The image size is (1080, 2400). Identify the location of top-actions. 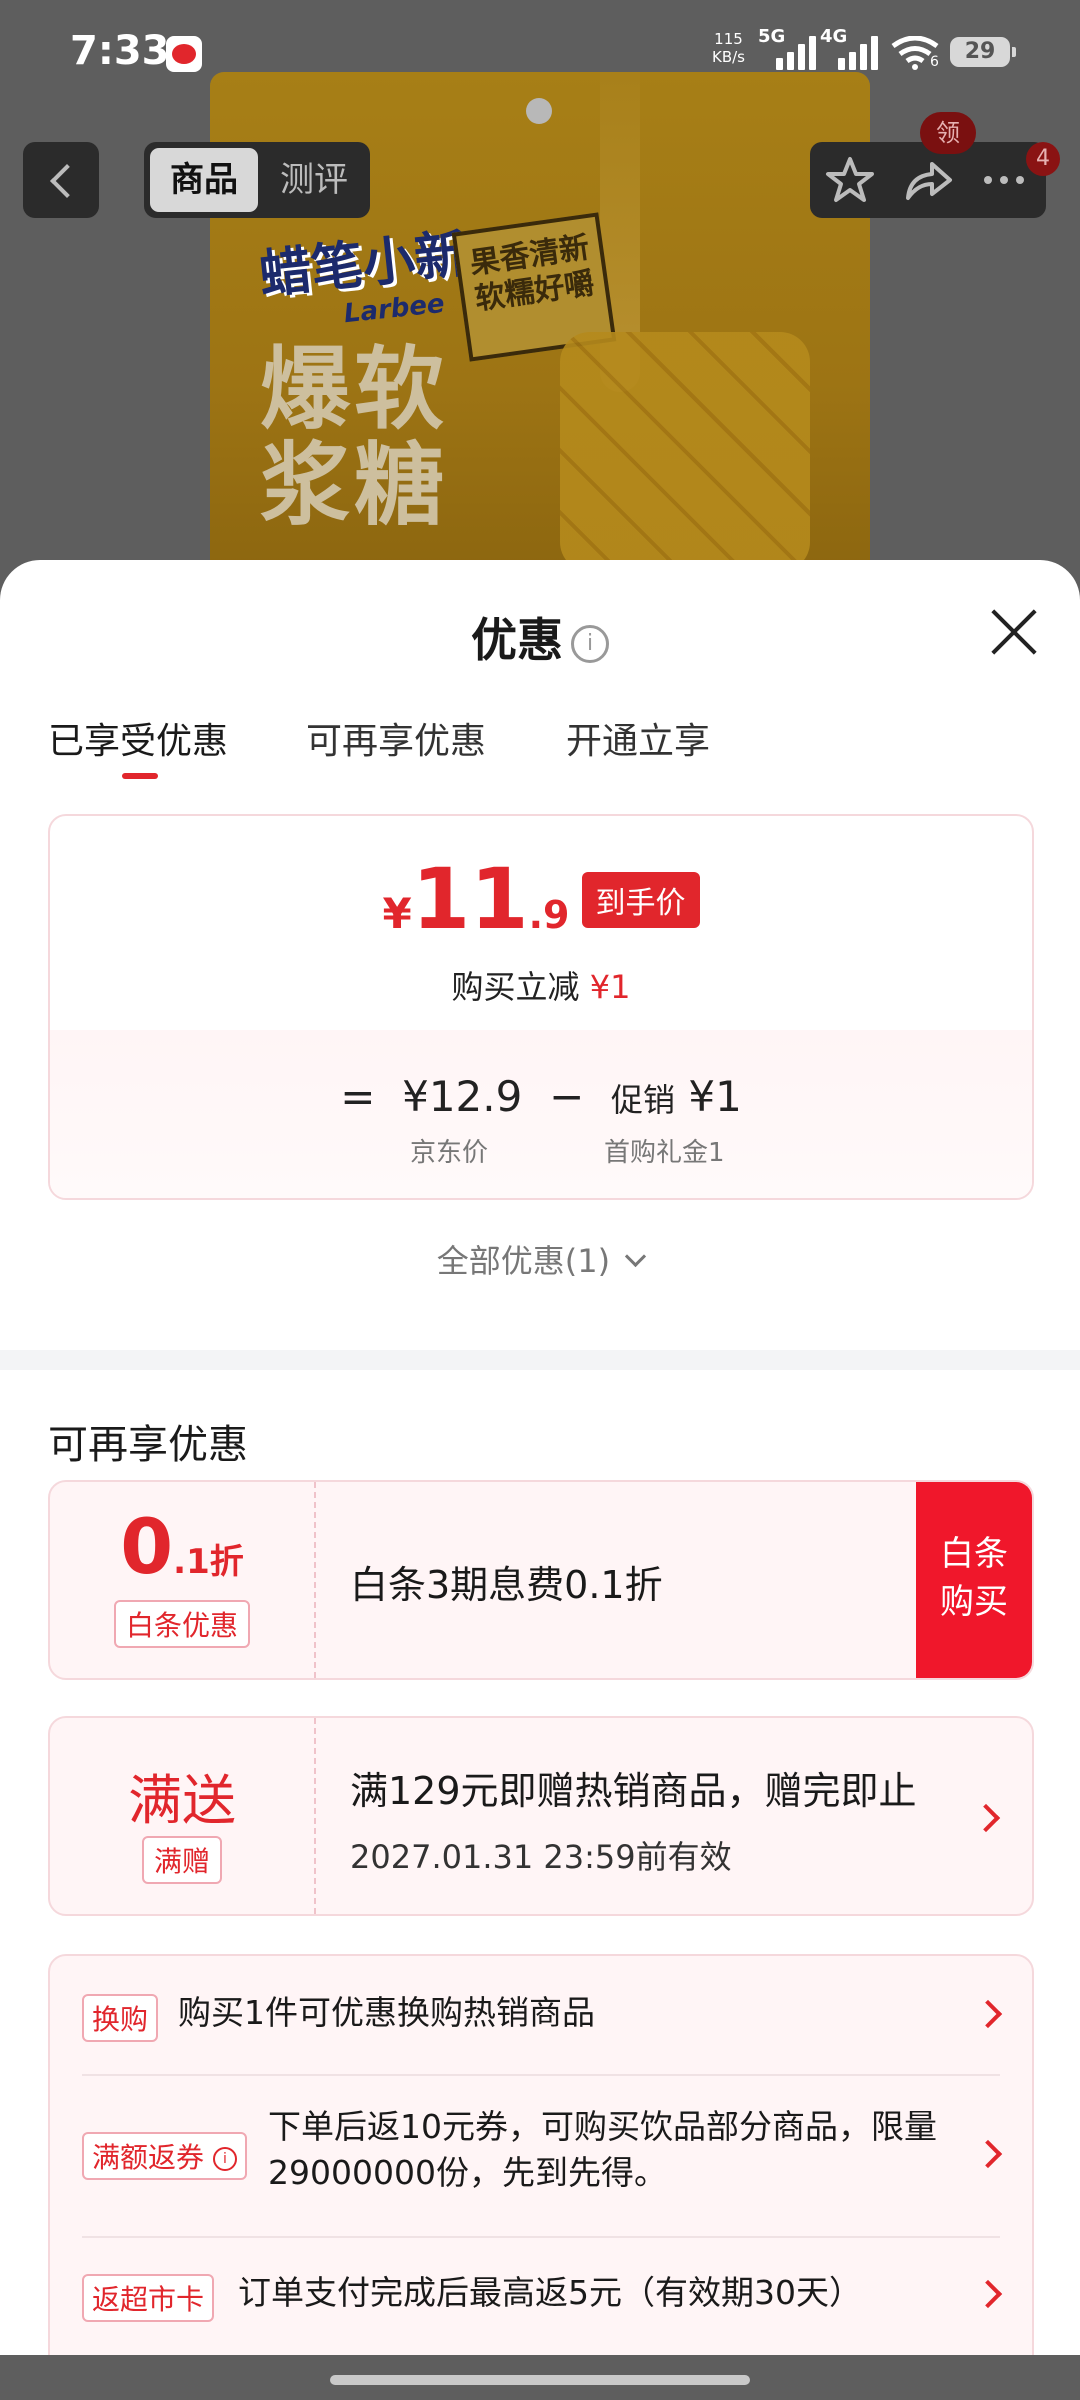
(928, 180).